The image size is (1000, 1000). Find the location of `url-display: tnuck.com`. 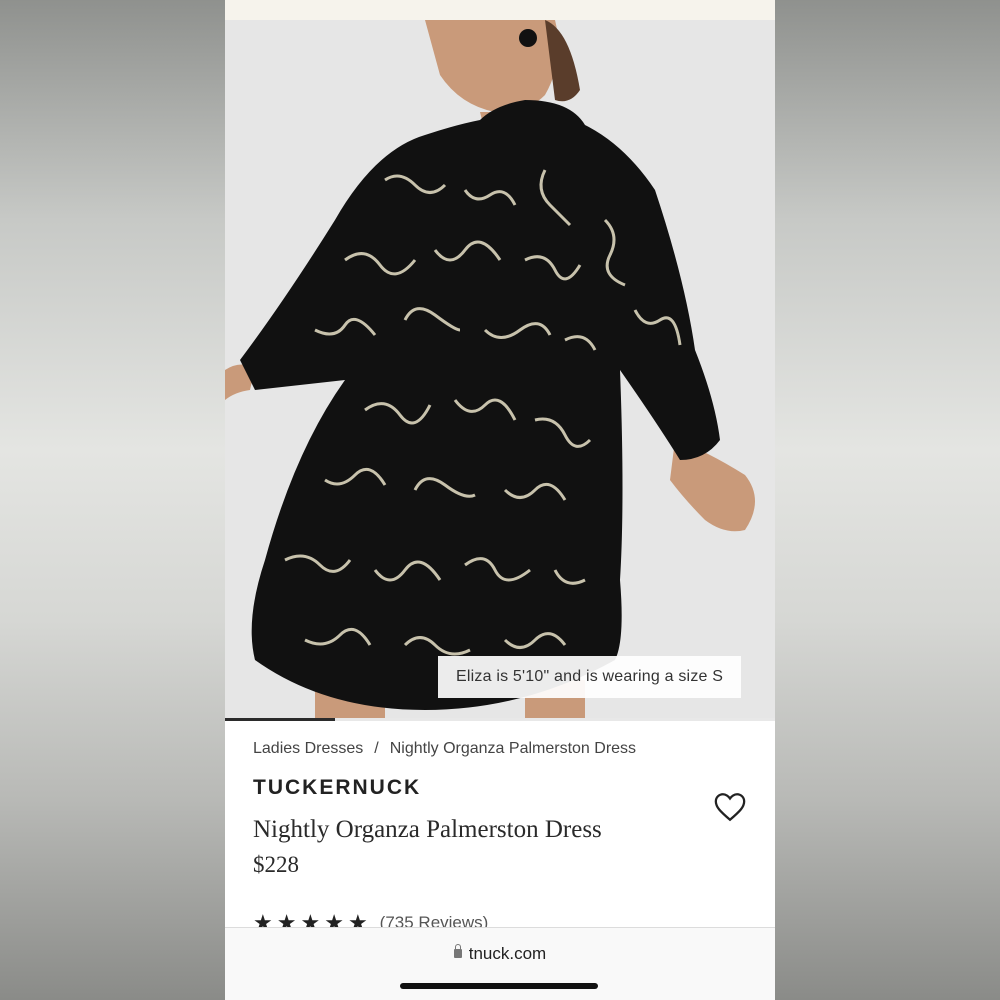

url-display: tnuck.com is located at coordinates (500, 954).